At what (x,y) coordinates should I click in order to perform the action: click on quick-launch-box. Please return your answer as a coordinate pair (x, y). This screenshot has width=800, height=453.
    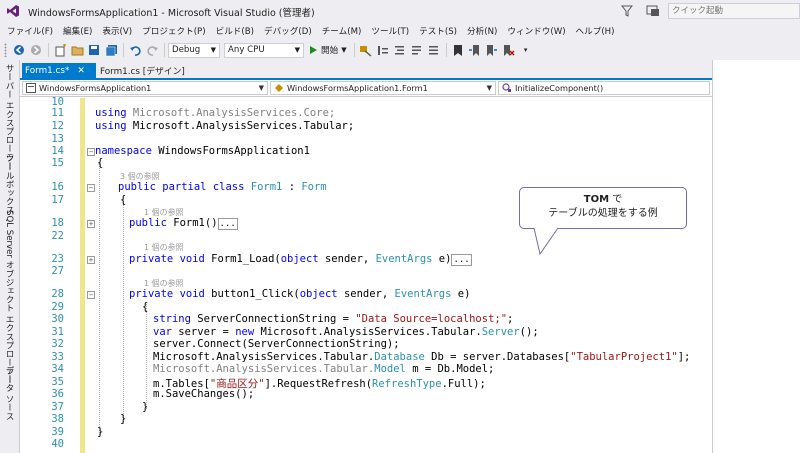
    Looking at the image, I should click on (734, 11).